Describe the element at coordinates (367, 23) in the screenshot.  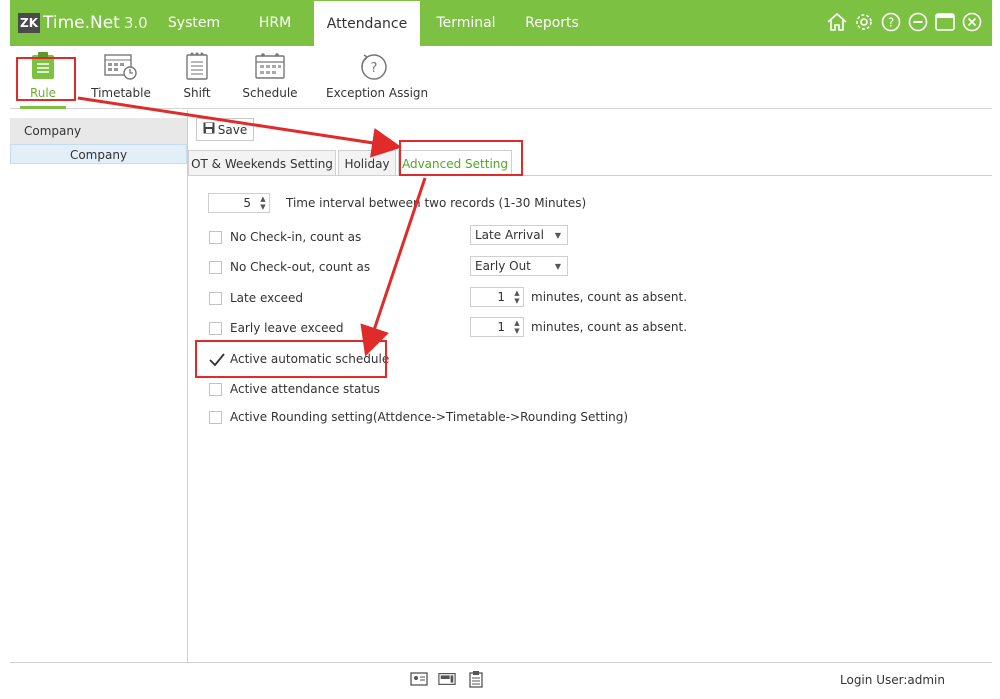
I see `menu-tab-attendance: Attendance` at that location.